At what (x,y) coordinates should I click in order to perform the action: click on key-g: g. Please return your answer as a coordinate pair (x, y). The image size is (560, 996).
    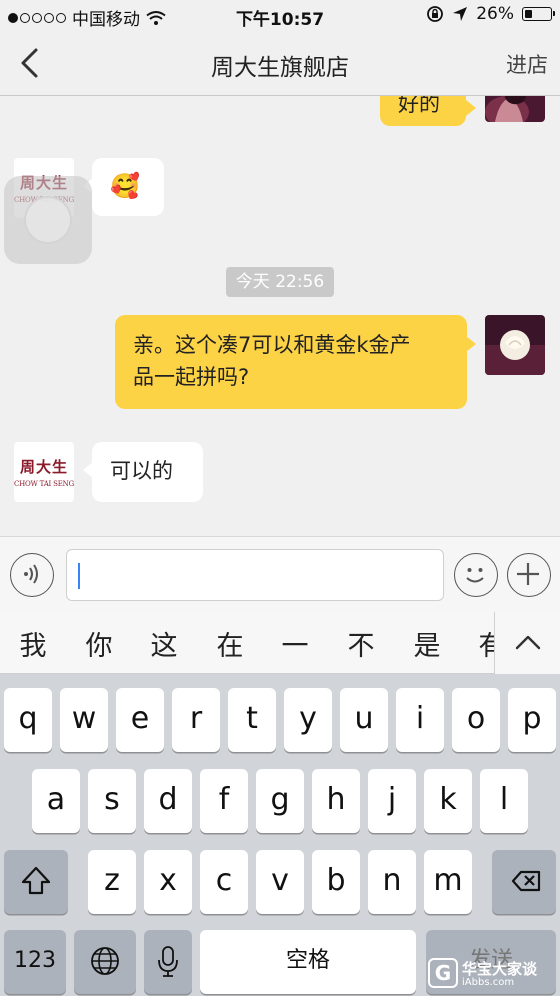
    Looking at the image, I should click on (280, 801).